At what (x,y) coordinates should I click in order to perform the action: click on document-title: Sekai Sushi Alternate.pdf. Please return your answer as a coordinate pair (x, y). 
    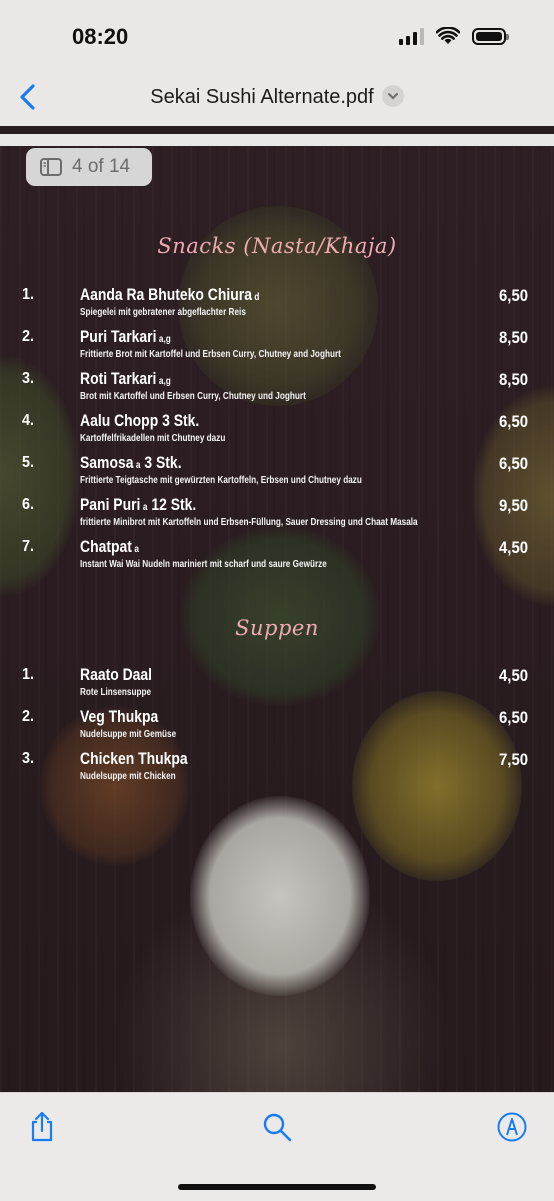
    Looking at the image, I should click on (262, 97).